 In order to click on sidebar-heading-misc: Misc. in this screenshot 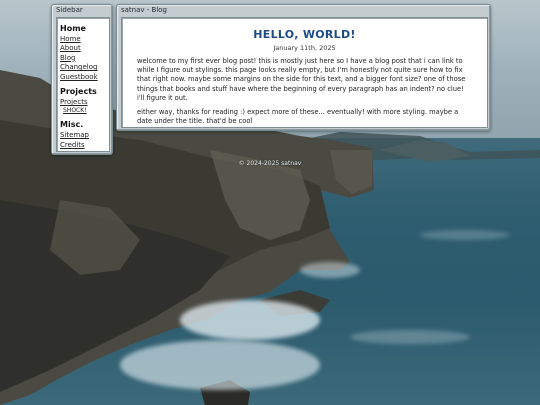, I will do `click(72, 125)`.